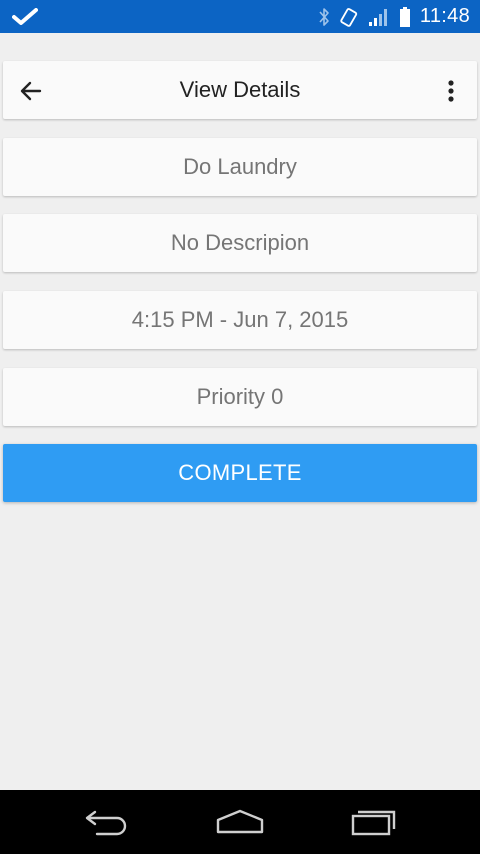  I want to click on task-name-card: Do Laundry, so click(240, 167).